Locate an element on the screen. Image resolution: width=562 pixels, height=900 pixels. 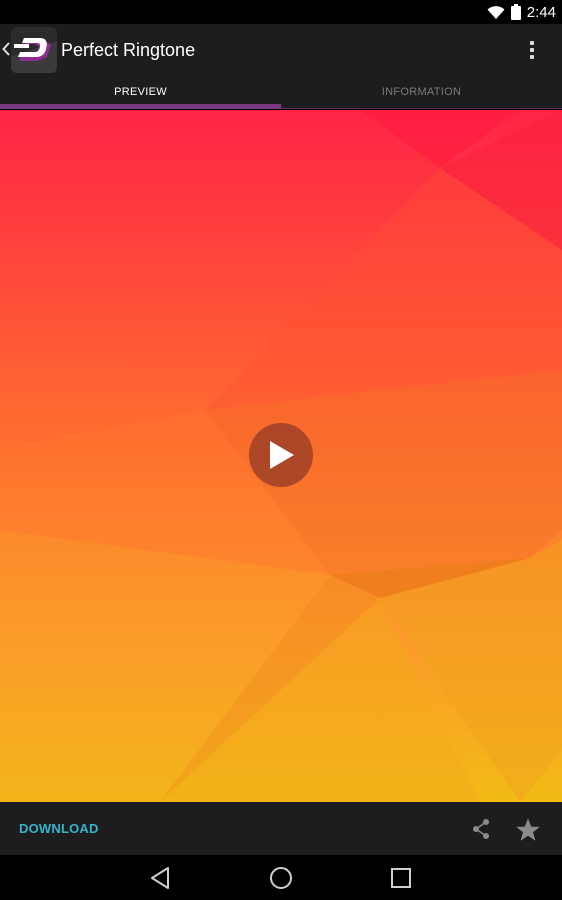
star-icon is located at coordinates (528, 829).